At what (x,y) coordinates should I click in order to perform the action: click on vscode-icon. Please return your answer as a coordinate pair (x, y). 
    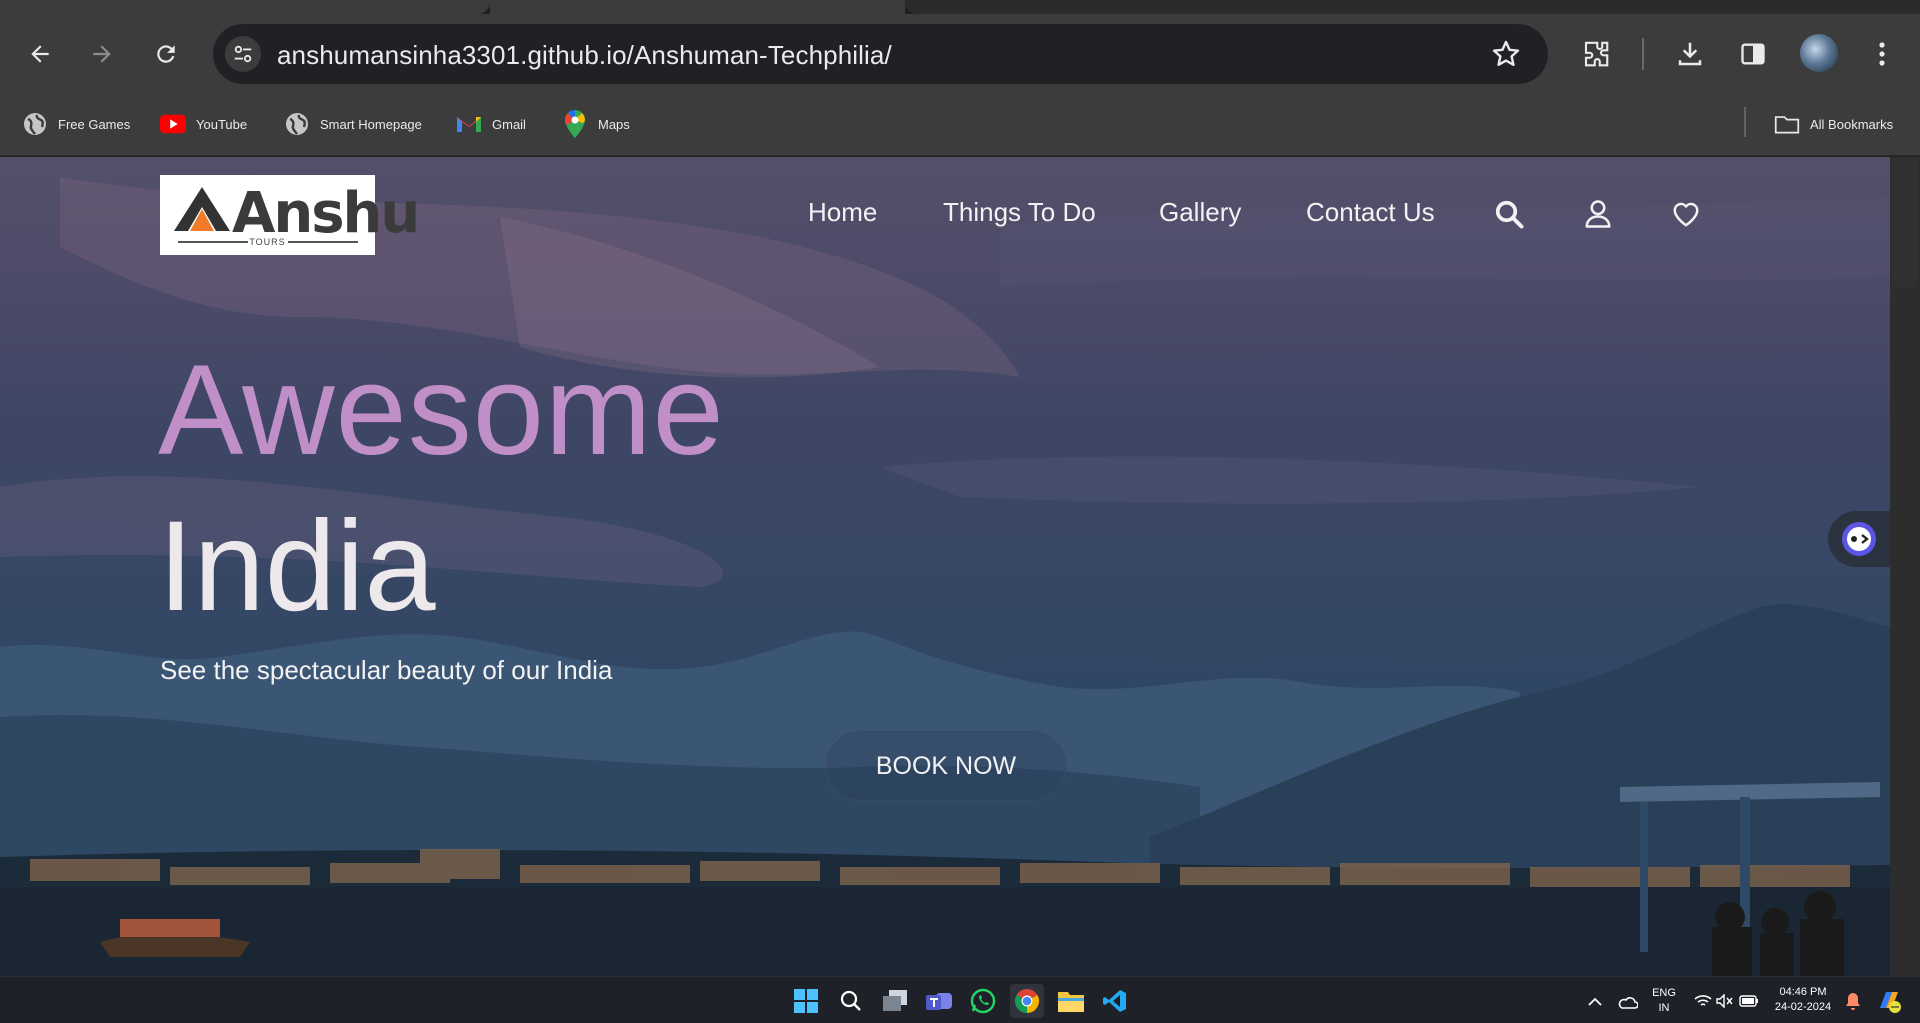
    Looking at the image, I should click on (1115, 1001).